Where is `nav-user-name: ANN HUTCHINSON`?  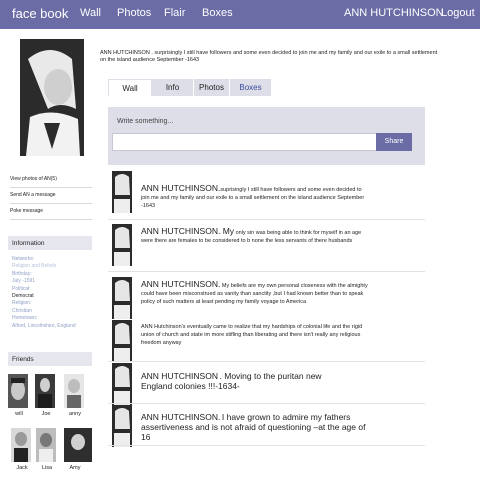 nav-user-name: ANN HUTCHINSON is located at coordinates (394, 13).